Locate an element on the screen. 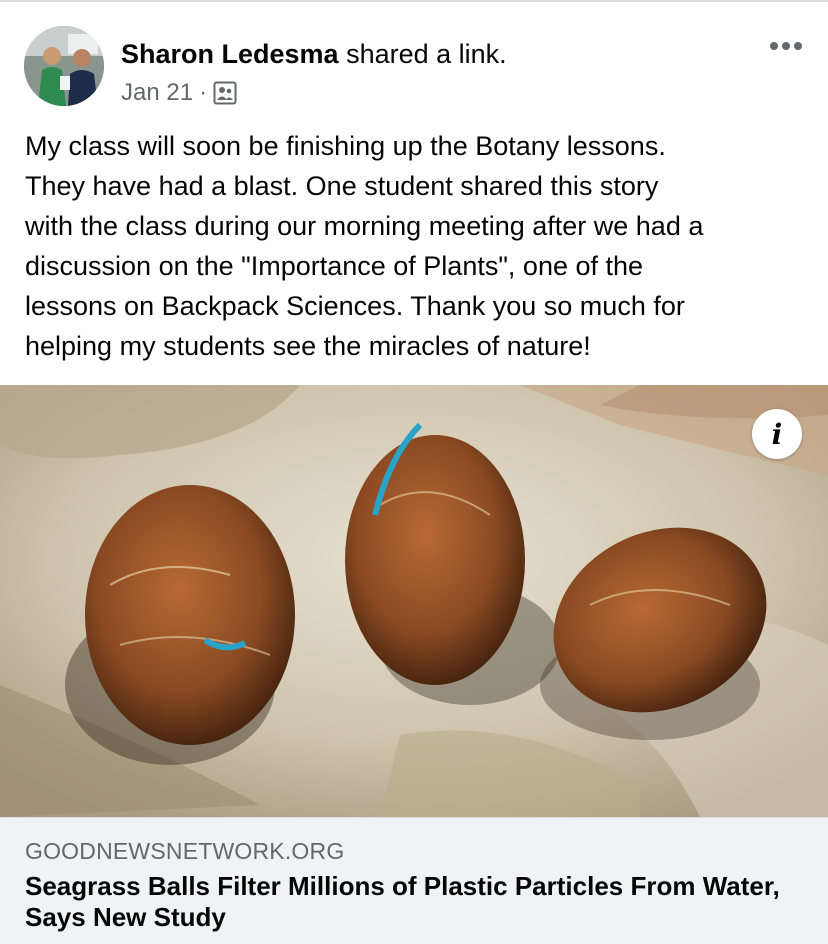 The image size is (828, 944). post-header: Sharon Ledesma shared a link. Jan 21 · is located at coordinates (414, 60).